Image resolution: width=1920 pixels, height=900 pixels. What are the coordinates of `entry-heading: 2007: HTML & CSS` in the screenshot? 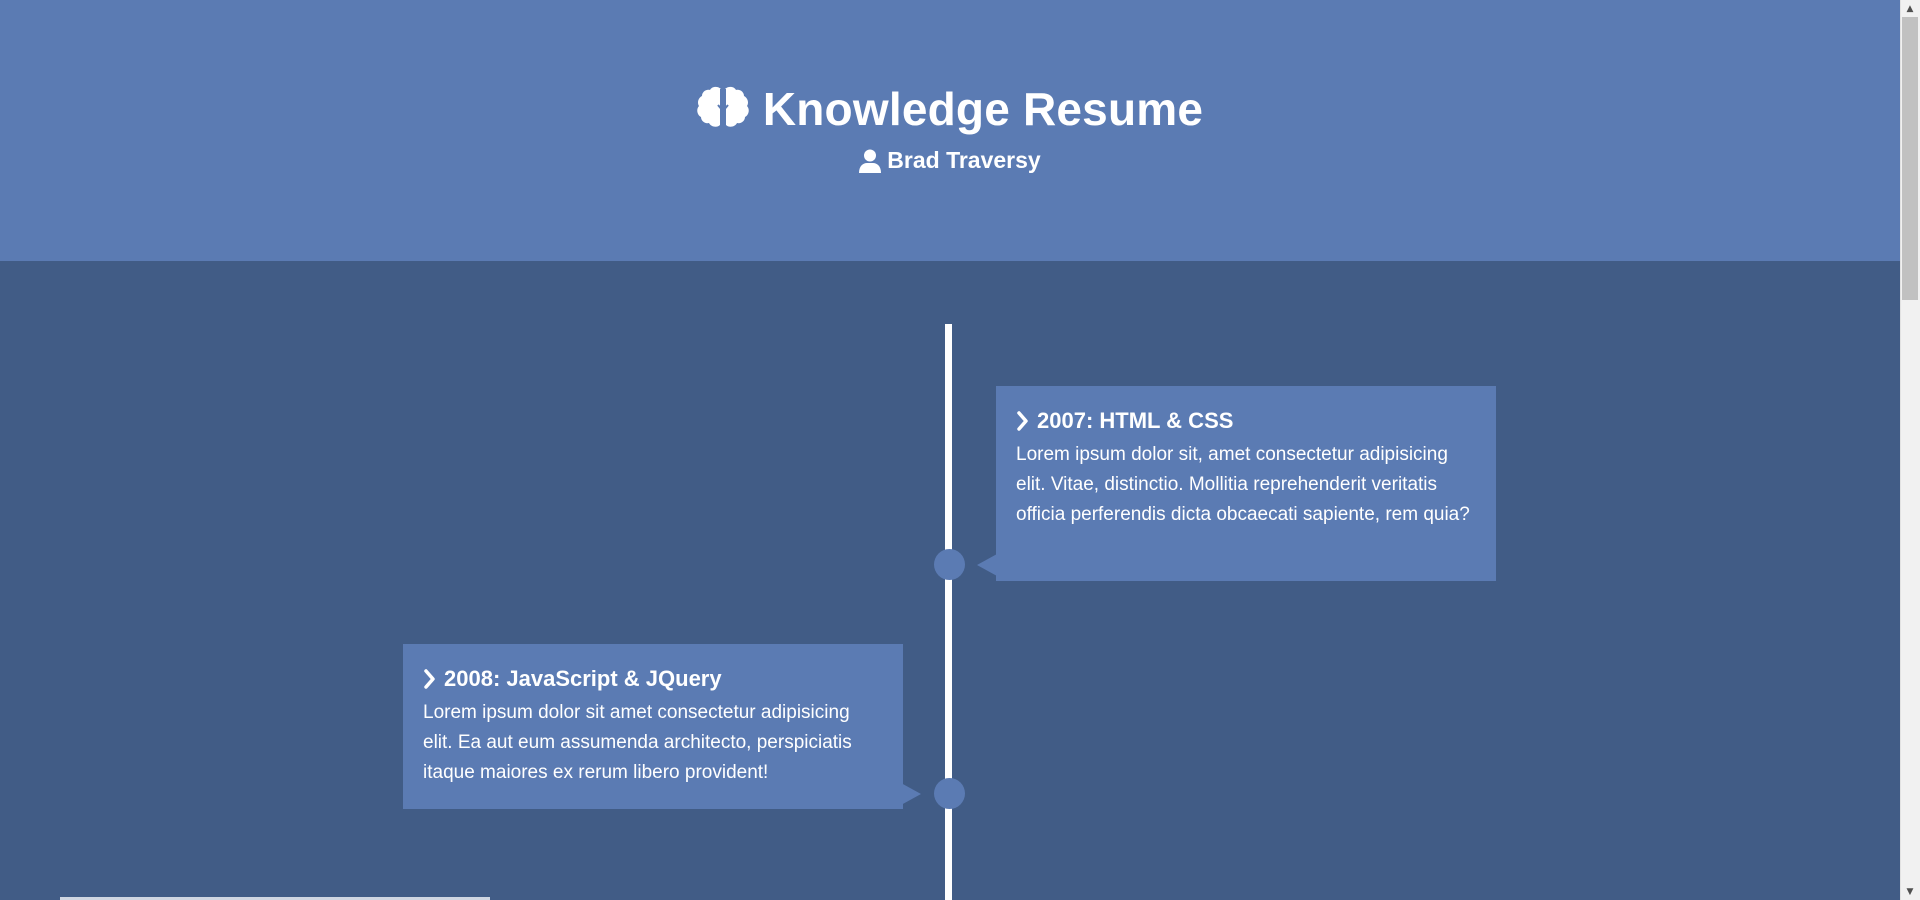 It's located at (1246, 421).